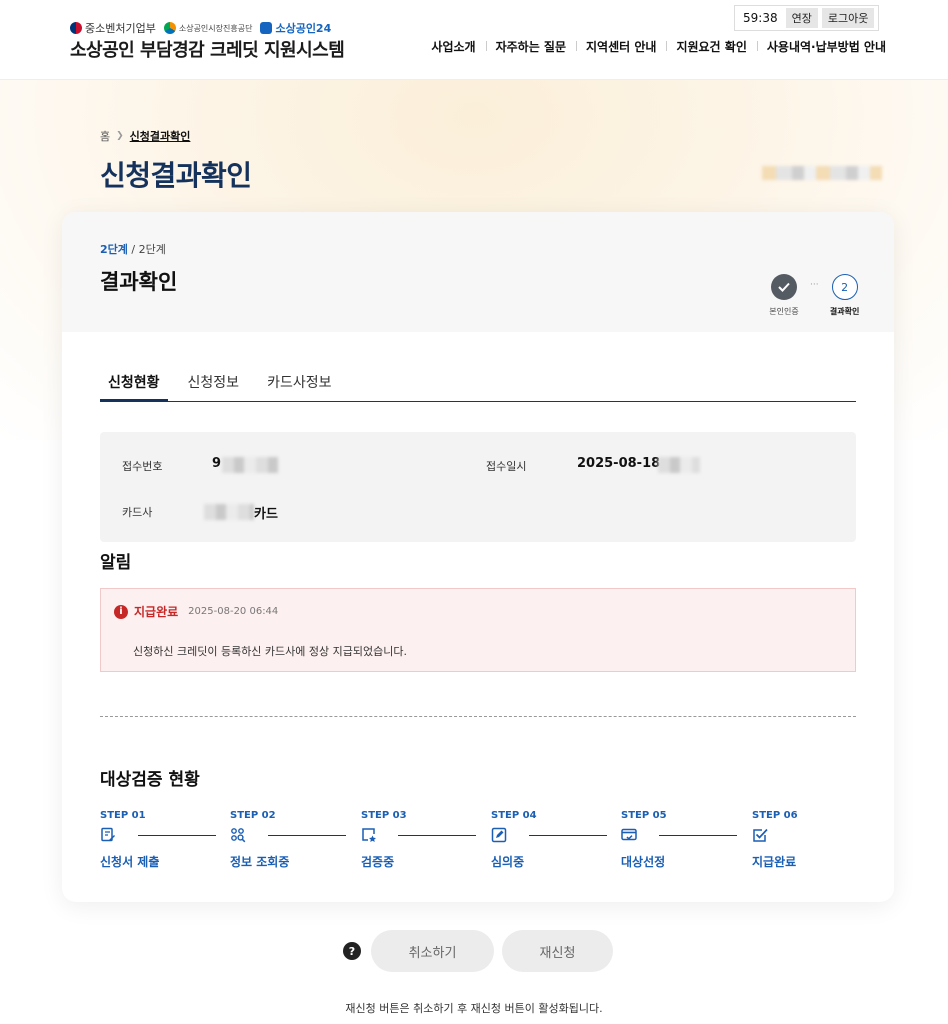  What do you see at coordinates (303, 28) in the screenshot?
I see `portal-logo-text: 소상공인24` at bounding box center [303, 28].